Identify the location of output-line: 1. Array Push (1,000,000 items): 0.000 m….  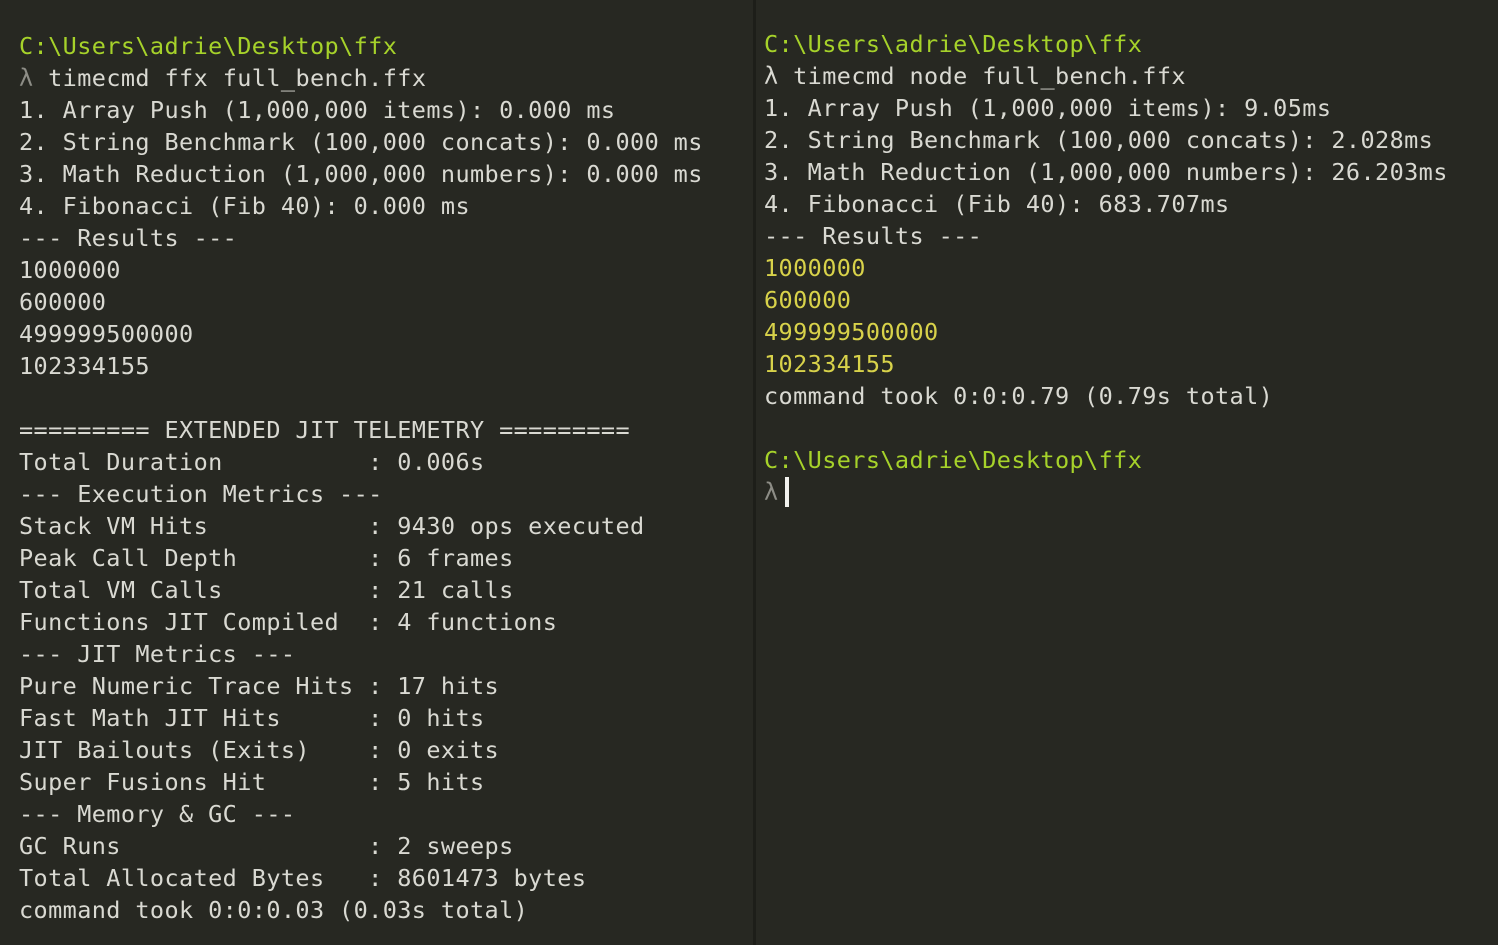
(317, 110).